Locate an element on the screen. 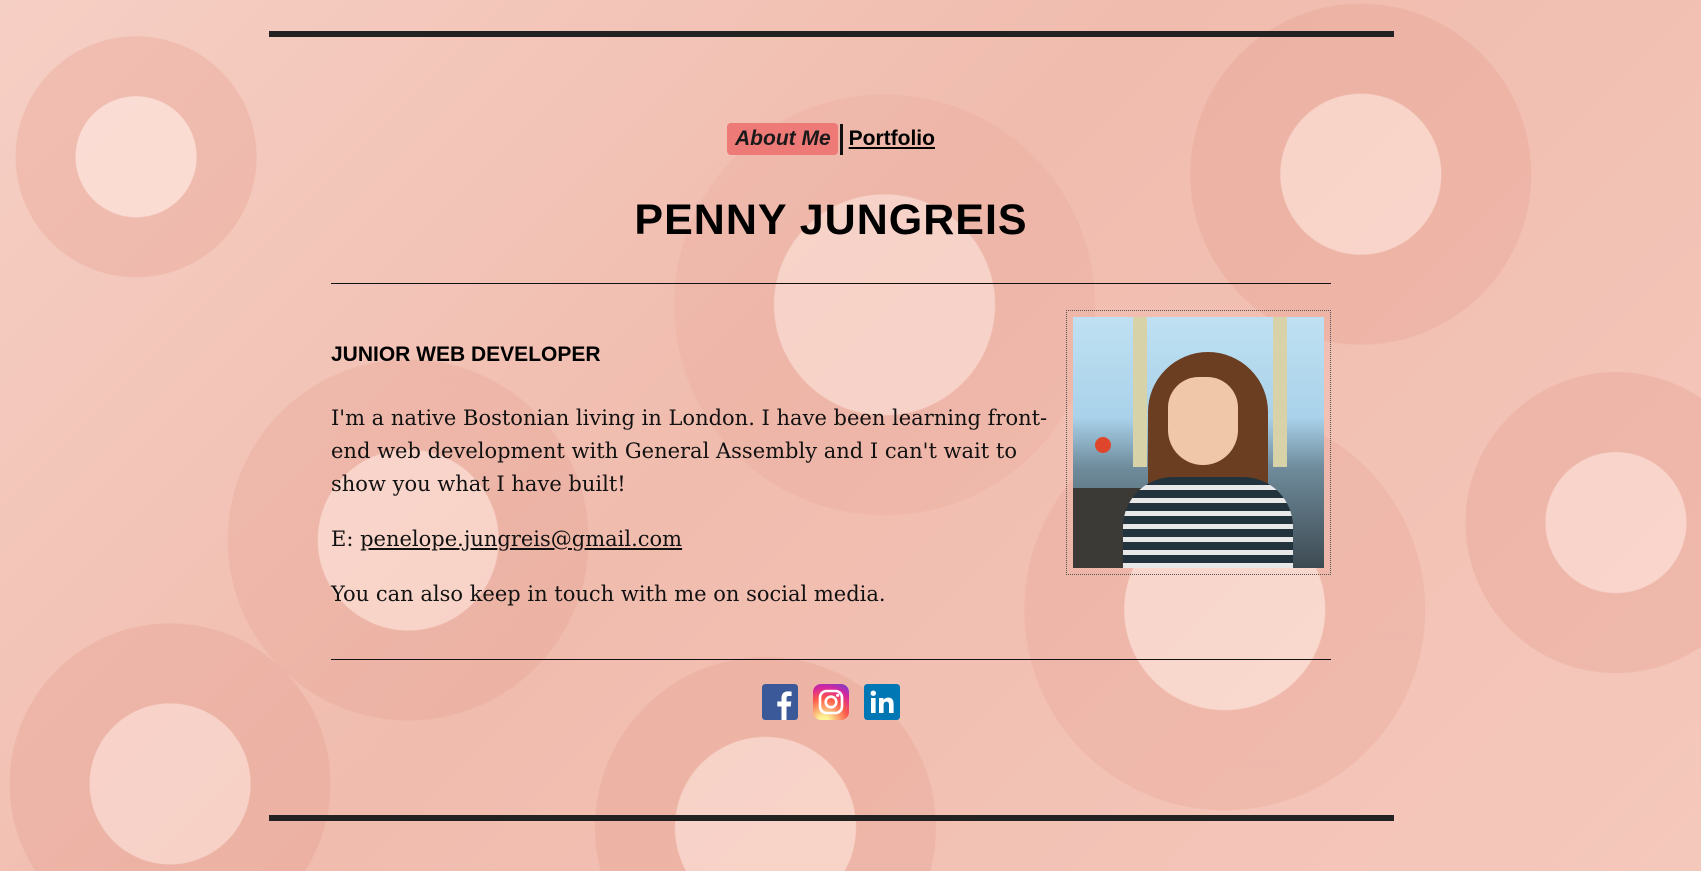  nav-link-about-me: About Me is located at coordinates (782, 139).